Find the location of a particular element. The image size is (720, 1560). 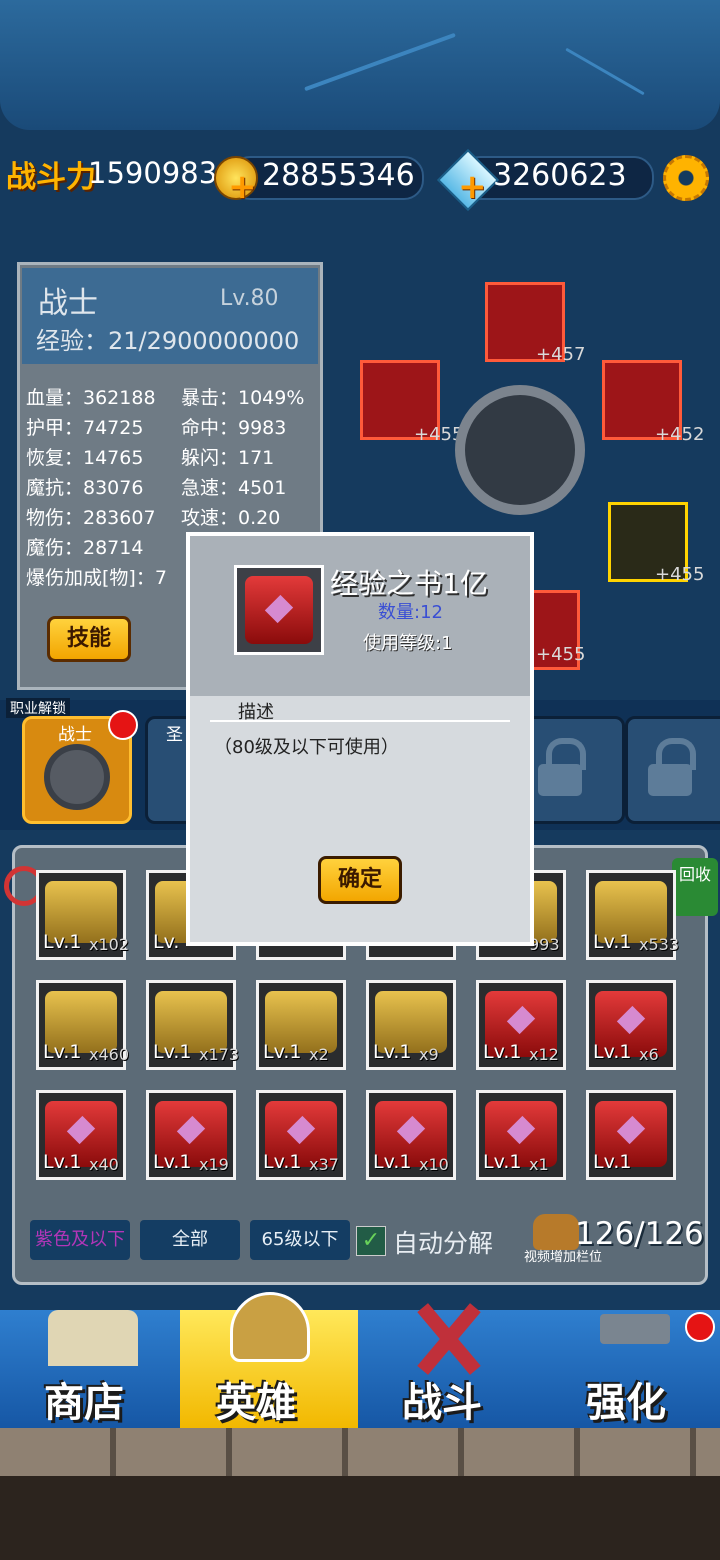

slot-count: x460 is located at coordinates (109, 1054).